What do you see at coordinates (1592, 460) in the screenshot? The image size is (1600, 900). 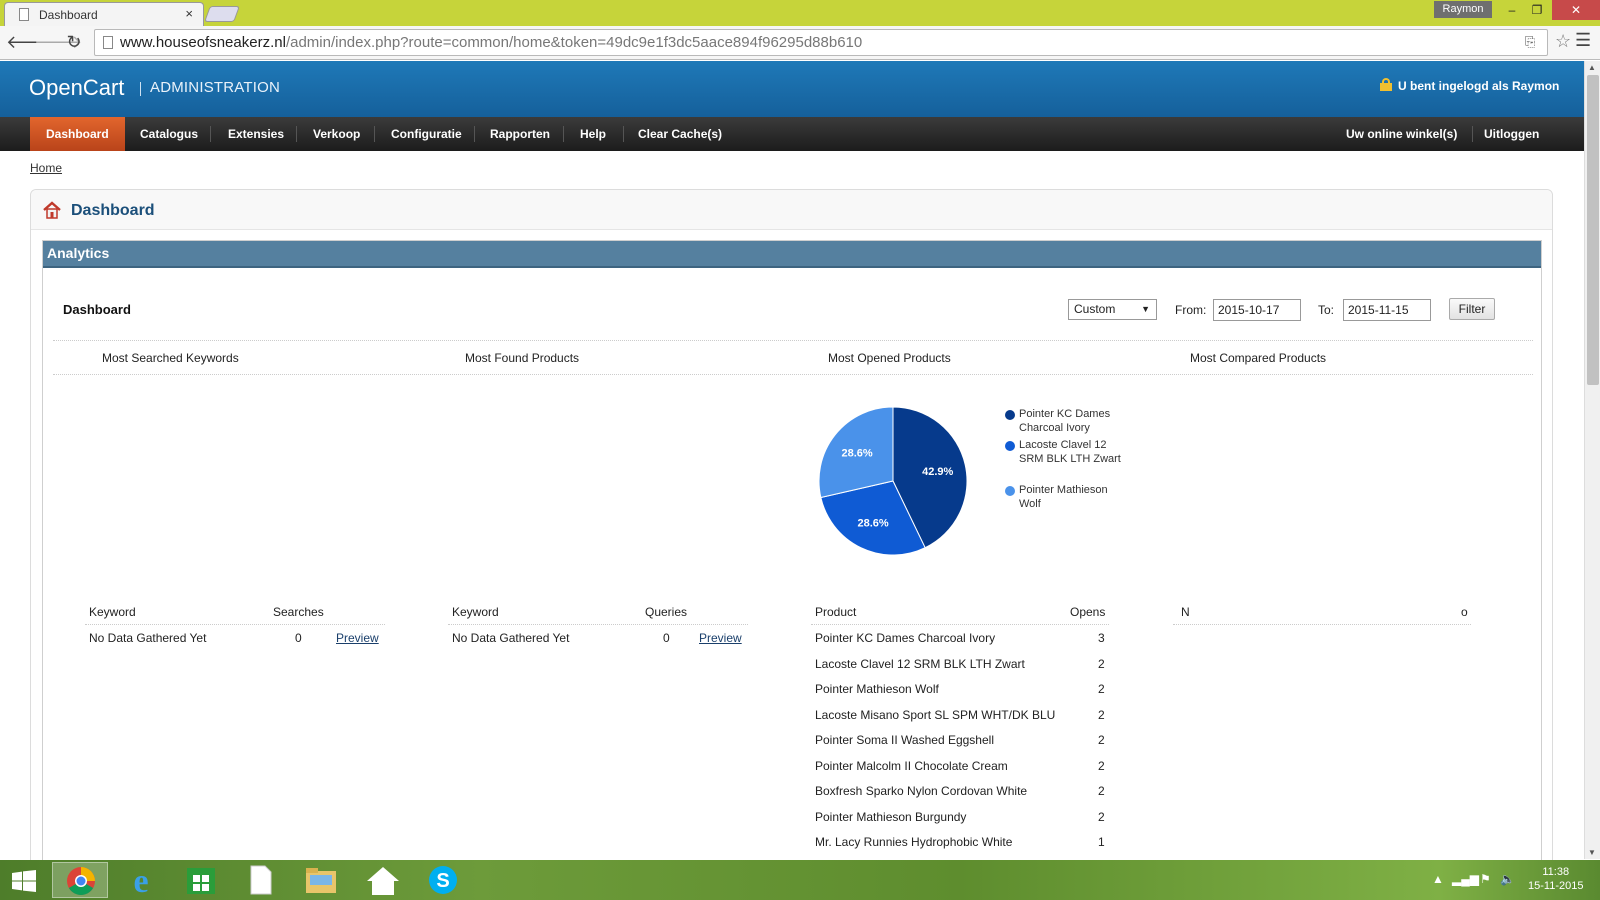 I see `page-scrollbar: ▲ ▼` at bounding box center [1592, 460].